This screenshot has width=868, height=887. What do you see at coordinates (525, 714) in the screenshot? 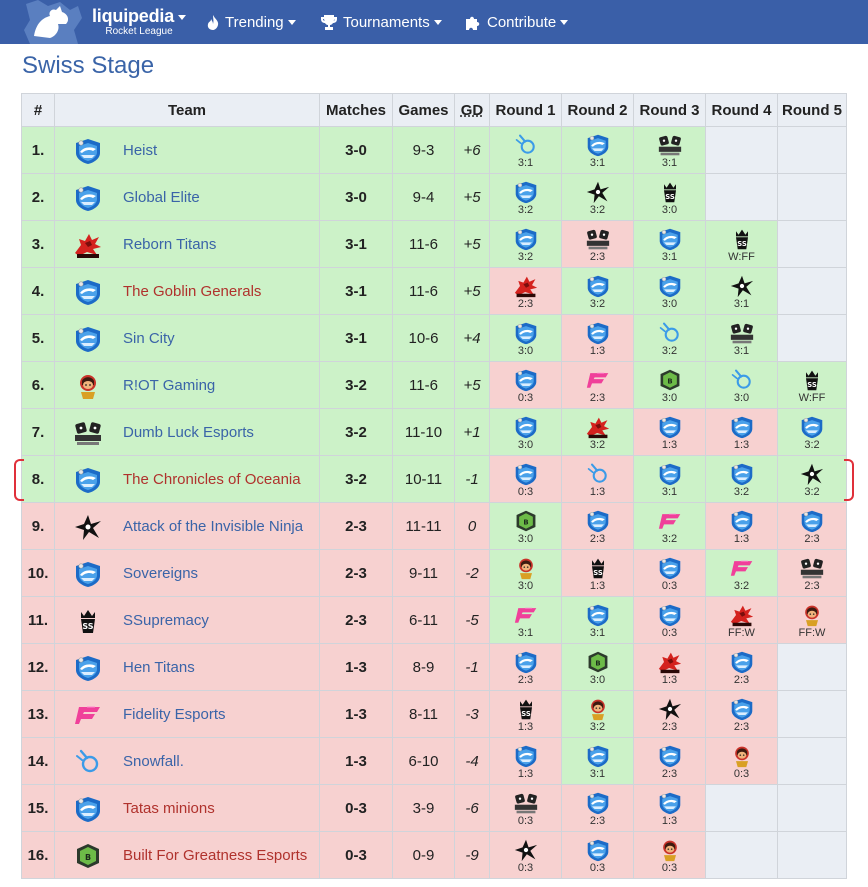
I see `round-1-cell: SS 1:3` at bounding box center [525, 714].